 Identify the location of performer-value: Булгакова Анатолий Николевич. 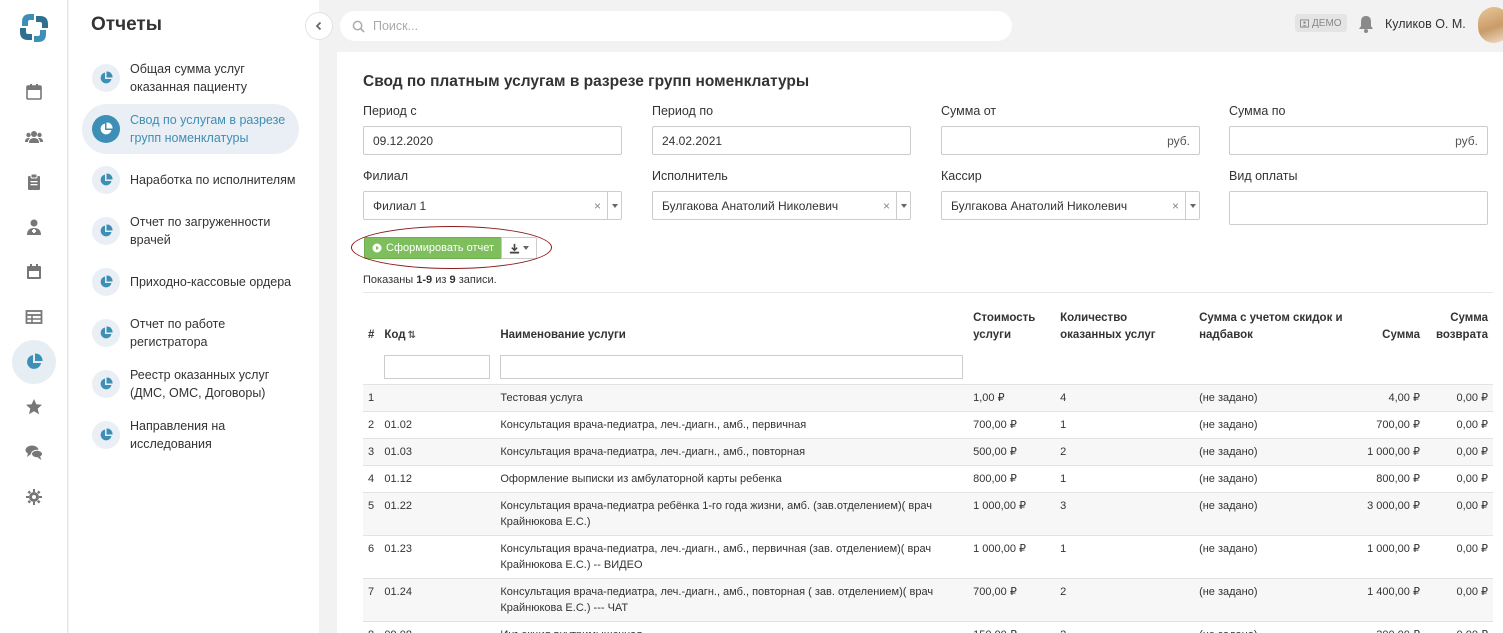
(750, 205).